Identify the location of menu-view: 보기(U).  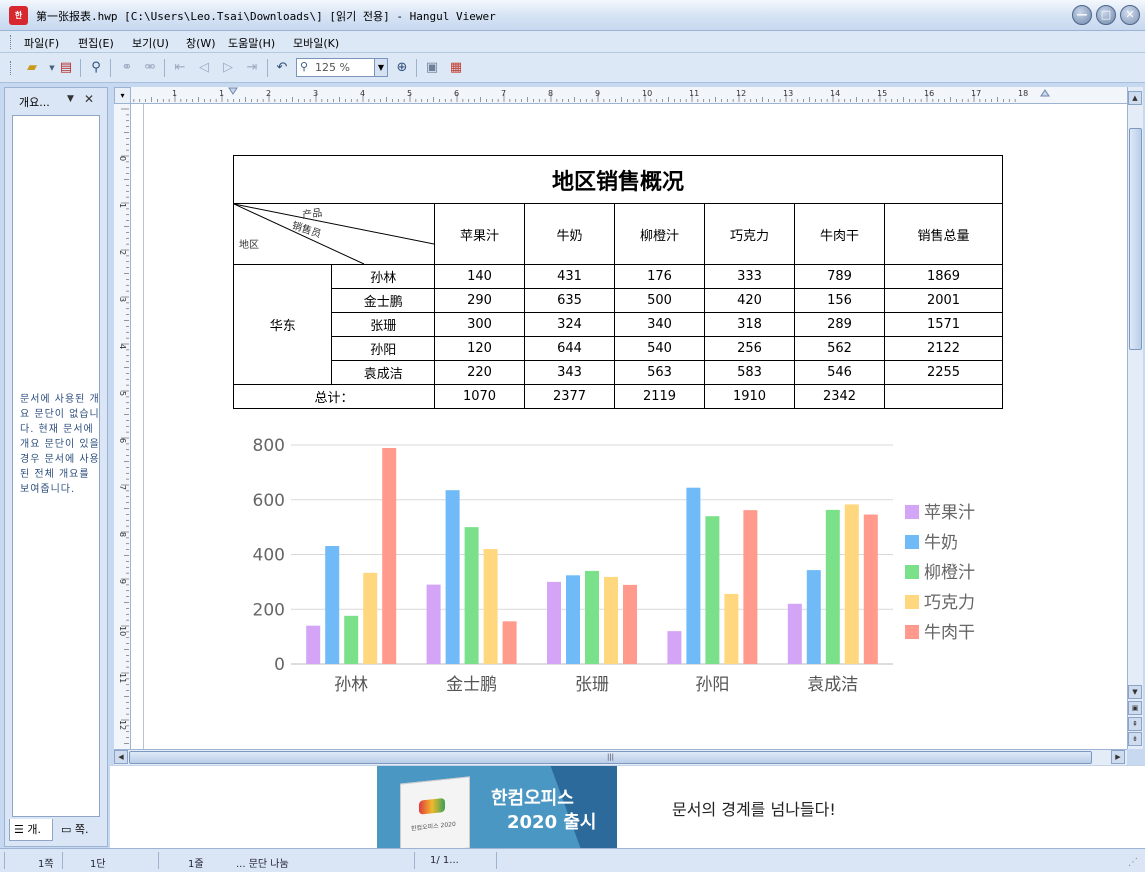
(150, 43).